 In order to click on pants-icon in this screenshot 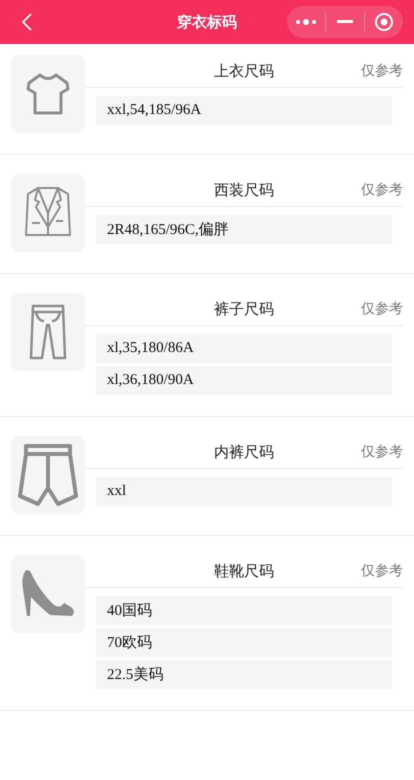, I will do `click(48, 332)`.